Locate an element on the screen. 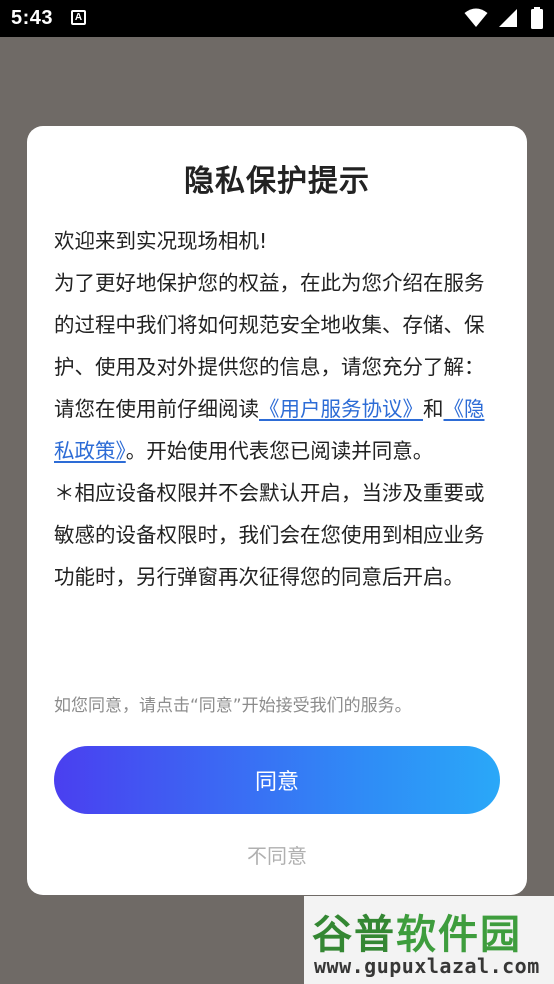 This screenshot has height=984, width=554. agreement-paragraph: 请您在使用前仔细阅读《用户服务协议》和《隐私政策》。开始使用代表您已阅读并同意。 is located at coordinates (279, 430).